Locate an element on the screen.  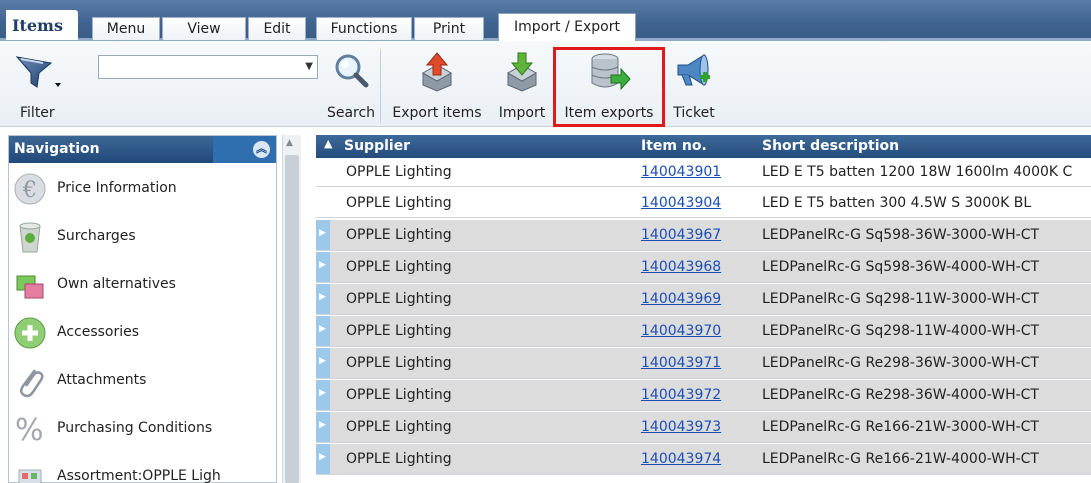
scroll-up-icon: ▲ is located at coordinates (289, 143).